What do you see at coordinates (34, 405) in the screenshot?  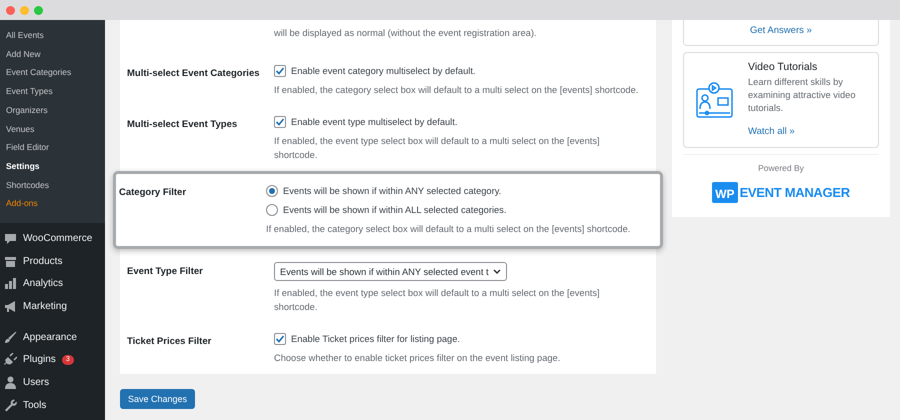 I see `menu-item: Tools` at bounding box center [34, 405].